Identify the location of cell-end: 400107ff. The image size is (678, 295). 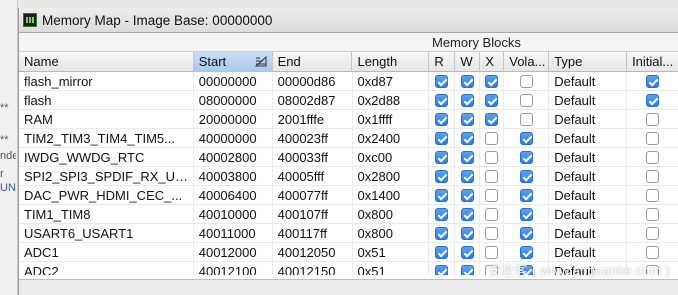
(313, 214).